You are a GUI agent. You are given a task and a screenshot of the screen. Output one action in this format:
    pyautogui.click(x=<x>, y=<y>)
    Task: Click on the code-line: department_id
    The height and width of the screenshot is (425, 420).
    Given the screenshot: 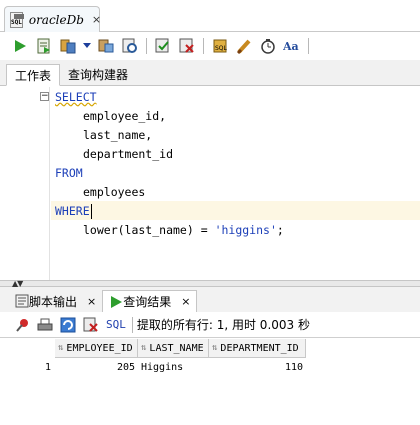 What is the action you would take?
    pyautogui.click(x=169, y=154)
    